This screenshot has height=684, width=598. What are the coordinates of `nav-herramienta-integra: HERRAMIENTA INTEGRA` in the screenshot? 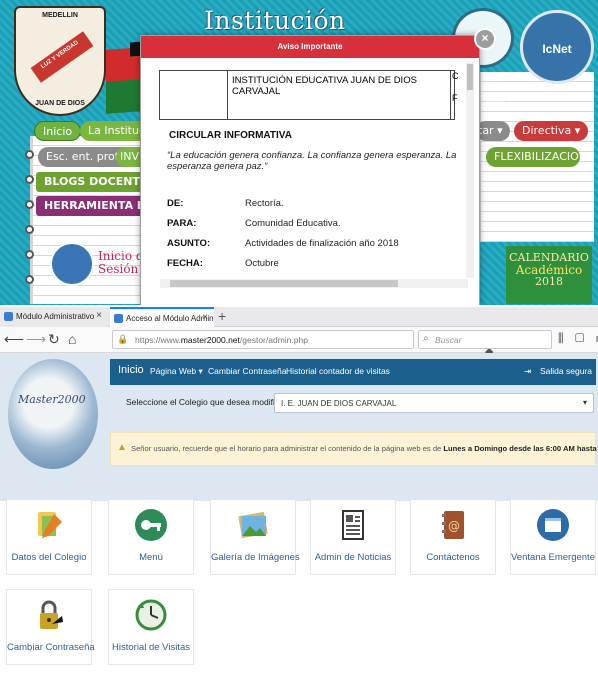 It's located at (92, 206).